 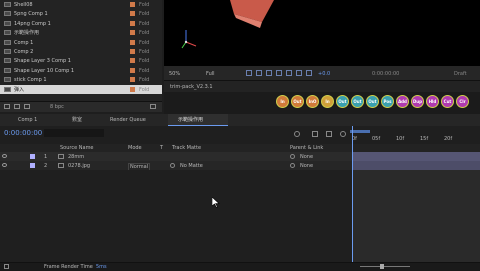 I want to click on project-item: 14png Comp 1 Fold, so click(x=81, y=23).